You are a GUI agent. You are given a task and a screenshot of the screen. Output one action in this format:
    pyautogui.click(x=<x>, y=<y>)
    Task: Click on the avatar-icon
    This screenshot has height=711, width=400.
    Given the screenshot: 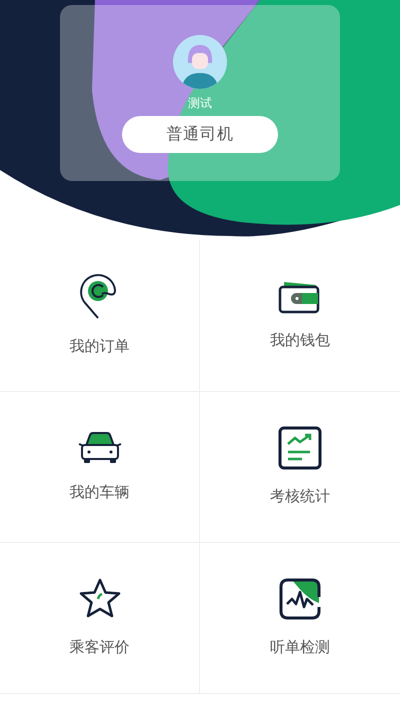 What is the action you would take?
    pyautogui.click(x=200, y=62)
    